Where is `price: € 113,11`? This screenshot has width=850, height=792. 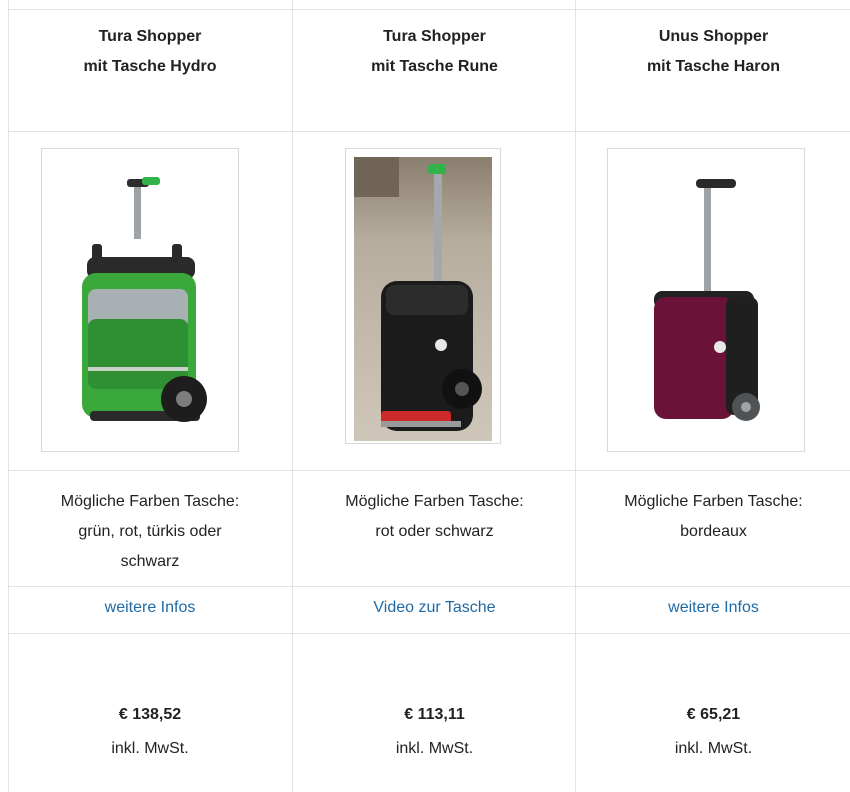
price: € 113,11 is located at coordinates (434, 714).